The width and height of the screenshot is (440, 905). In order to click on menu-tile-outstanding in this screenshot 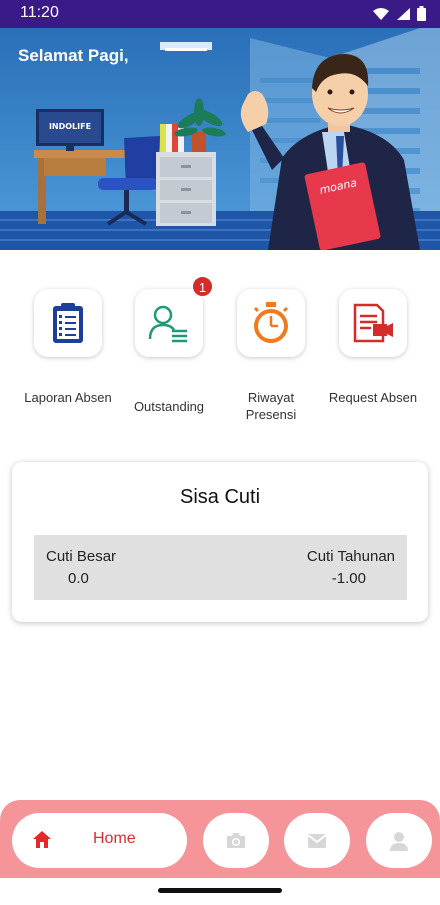, I will do `click(169, 323)`.